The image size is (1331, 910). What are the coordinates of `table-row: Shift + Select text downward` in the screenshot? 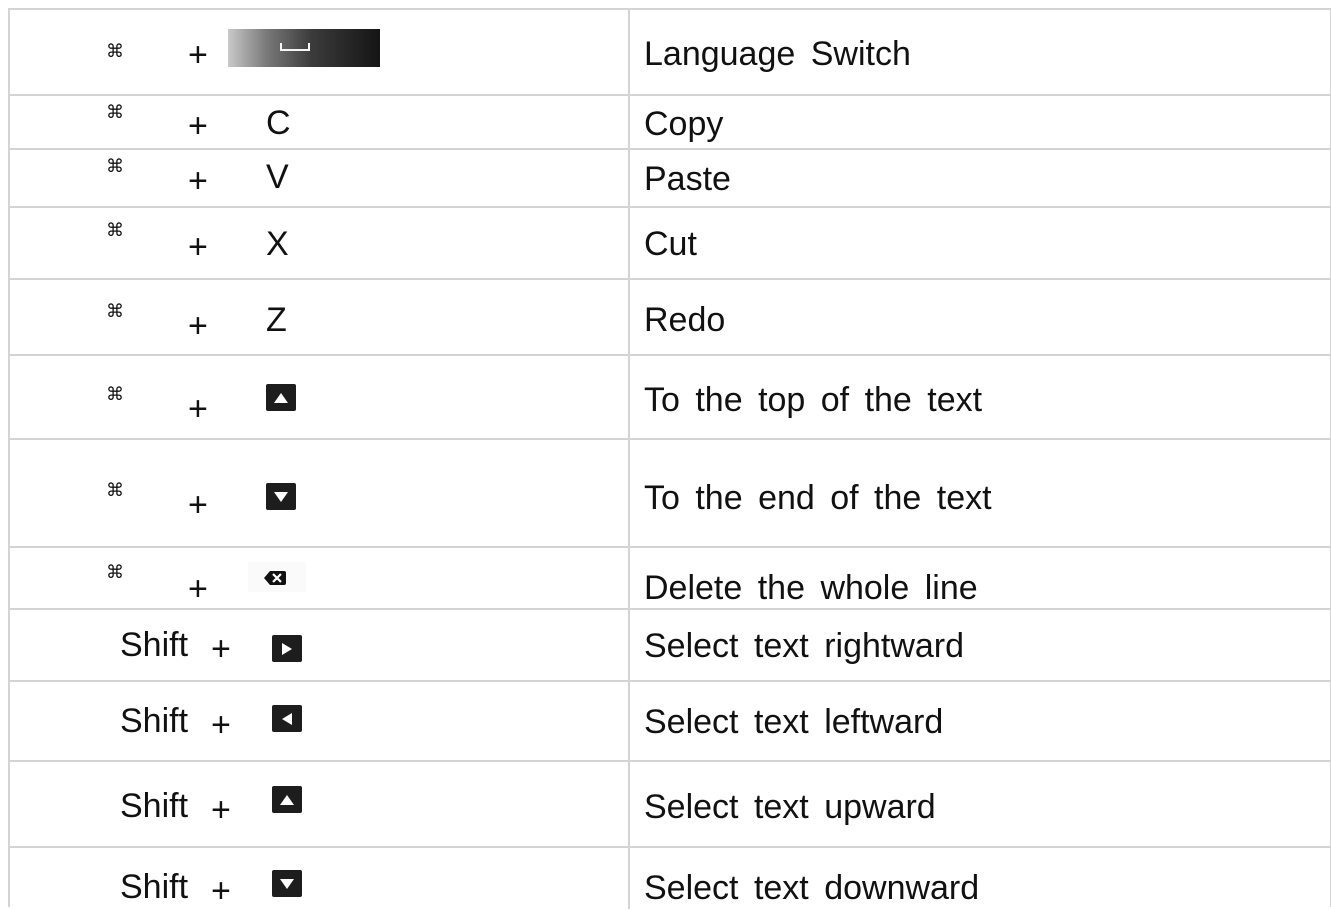 It's located at (670, 878).